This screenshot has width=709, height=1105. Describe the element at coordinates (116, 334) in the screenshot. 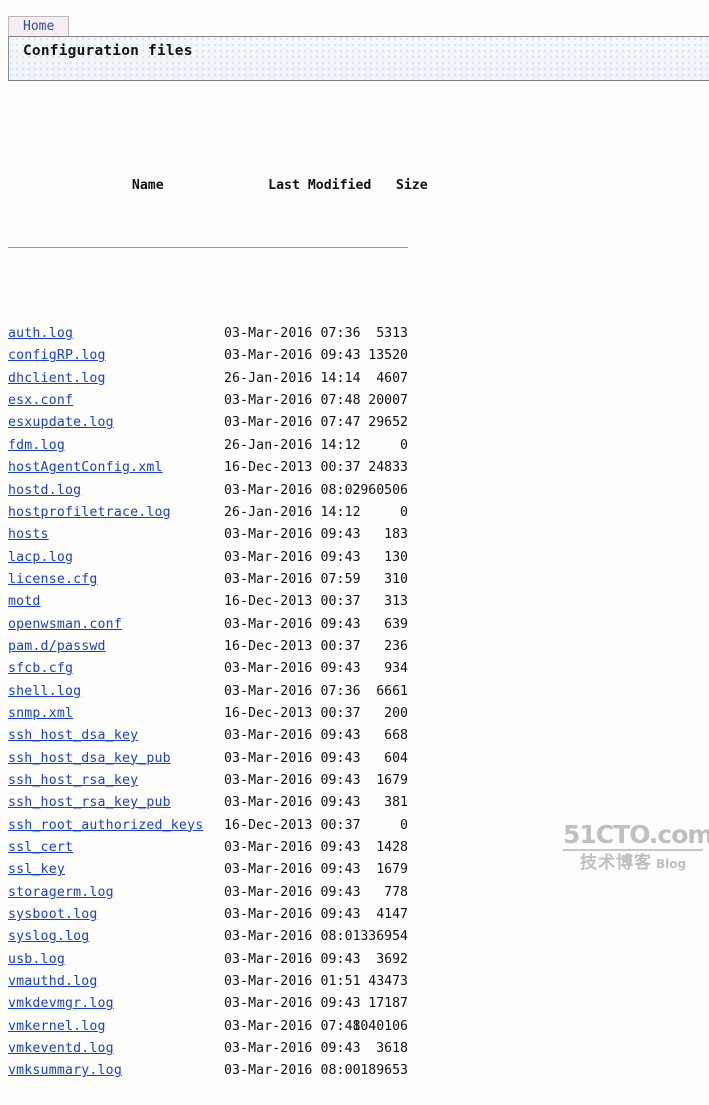

I see `cell-name: auth.log` at that location.